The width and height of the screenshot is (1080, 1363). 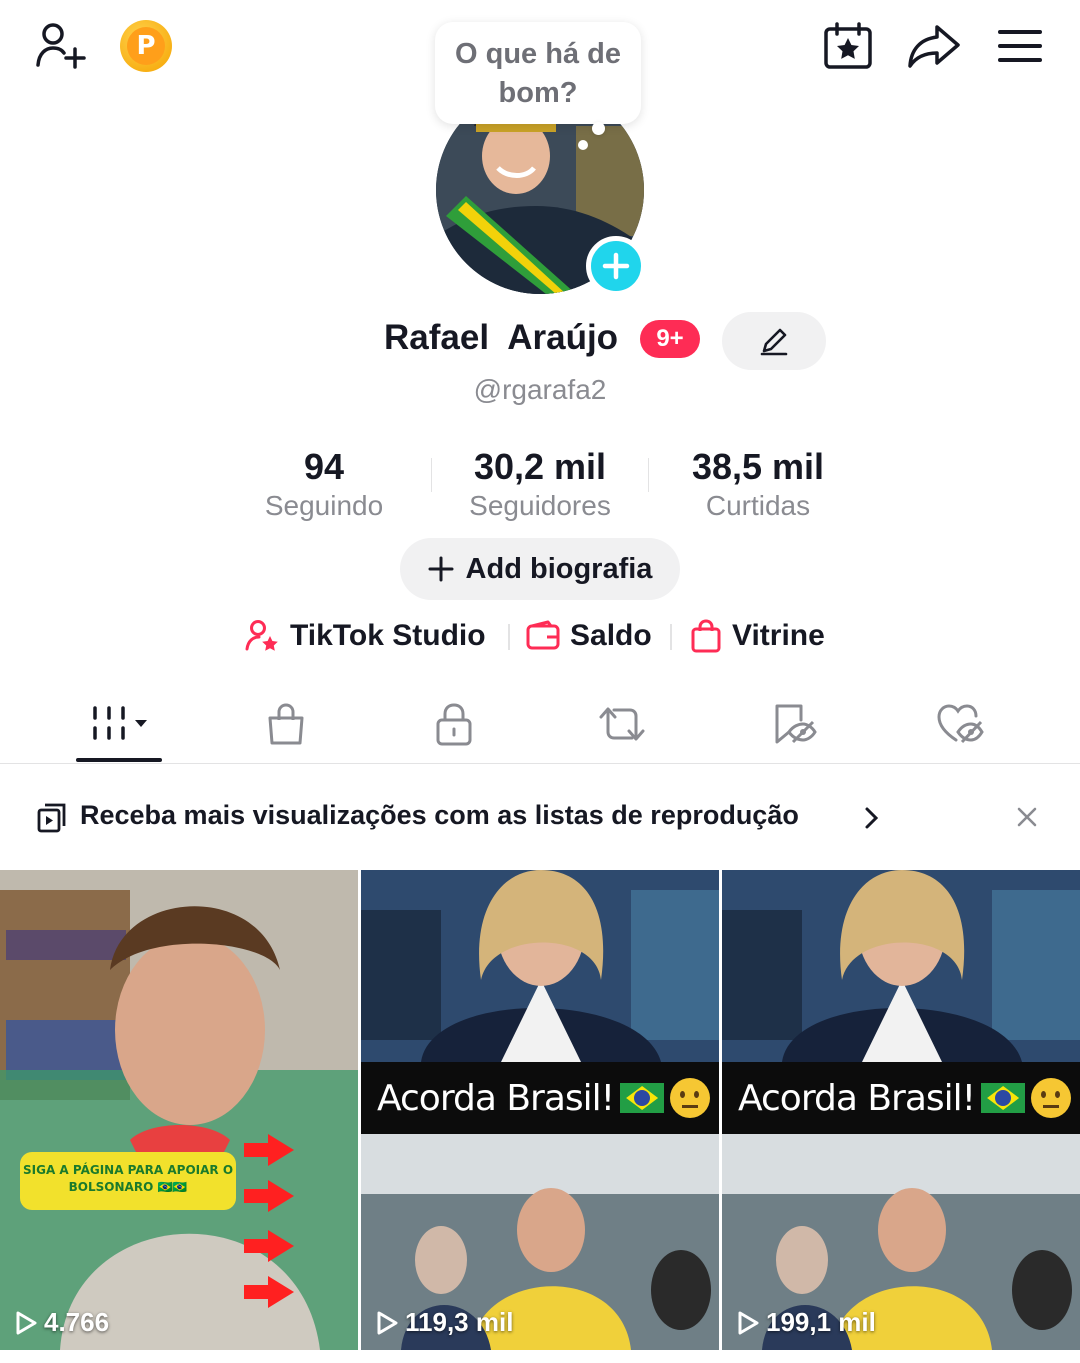 What do you see at coordinates (77, 1322) in the screenshot?
I see `view-count-value: 4.766` at bounding box center [77, 1322].